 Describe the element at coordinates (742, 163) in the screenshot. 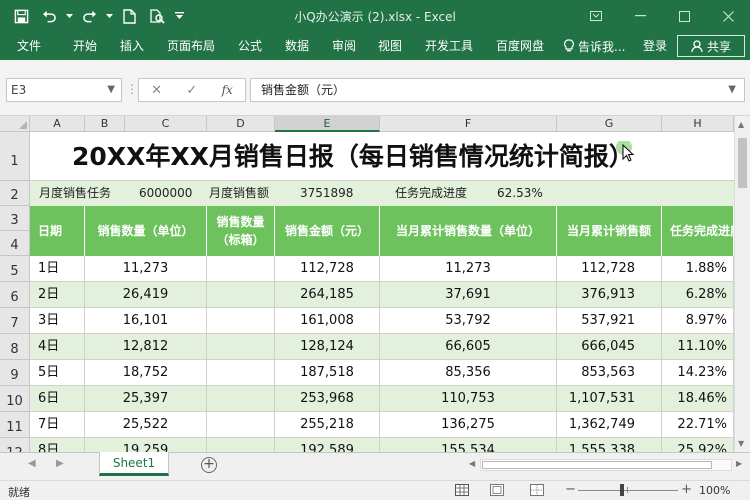

I see `vertical-scroll-thumb` at that location.